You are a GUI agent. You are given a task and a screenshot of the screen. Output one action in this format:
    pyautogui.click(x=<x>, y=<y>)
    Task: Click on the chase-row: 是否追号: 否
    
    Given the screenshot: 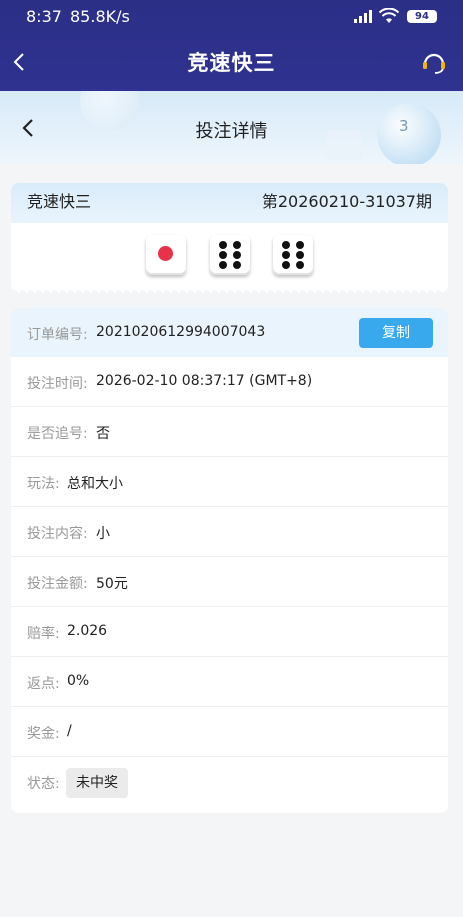 What is the action you would take?
    pyautogui.click(x=229, y=432)
    